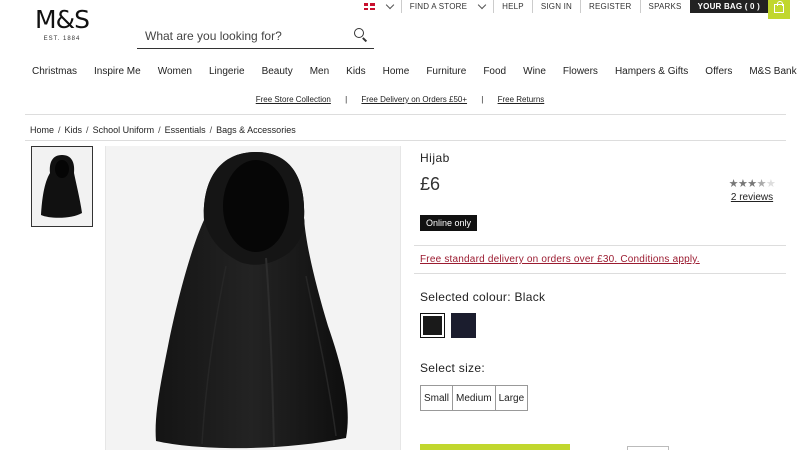 The width and height of the screenshot is (800, 450). I want to click on search-bar, so click(255, 36).